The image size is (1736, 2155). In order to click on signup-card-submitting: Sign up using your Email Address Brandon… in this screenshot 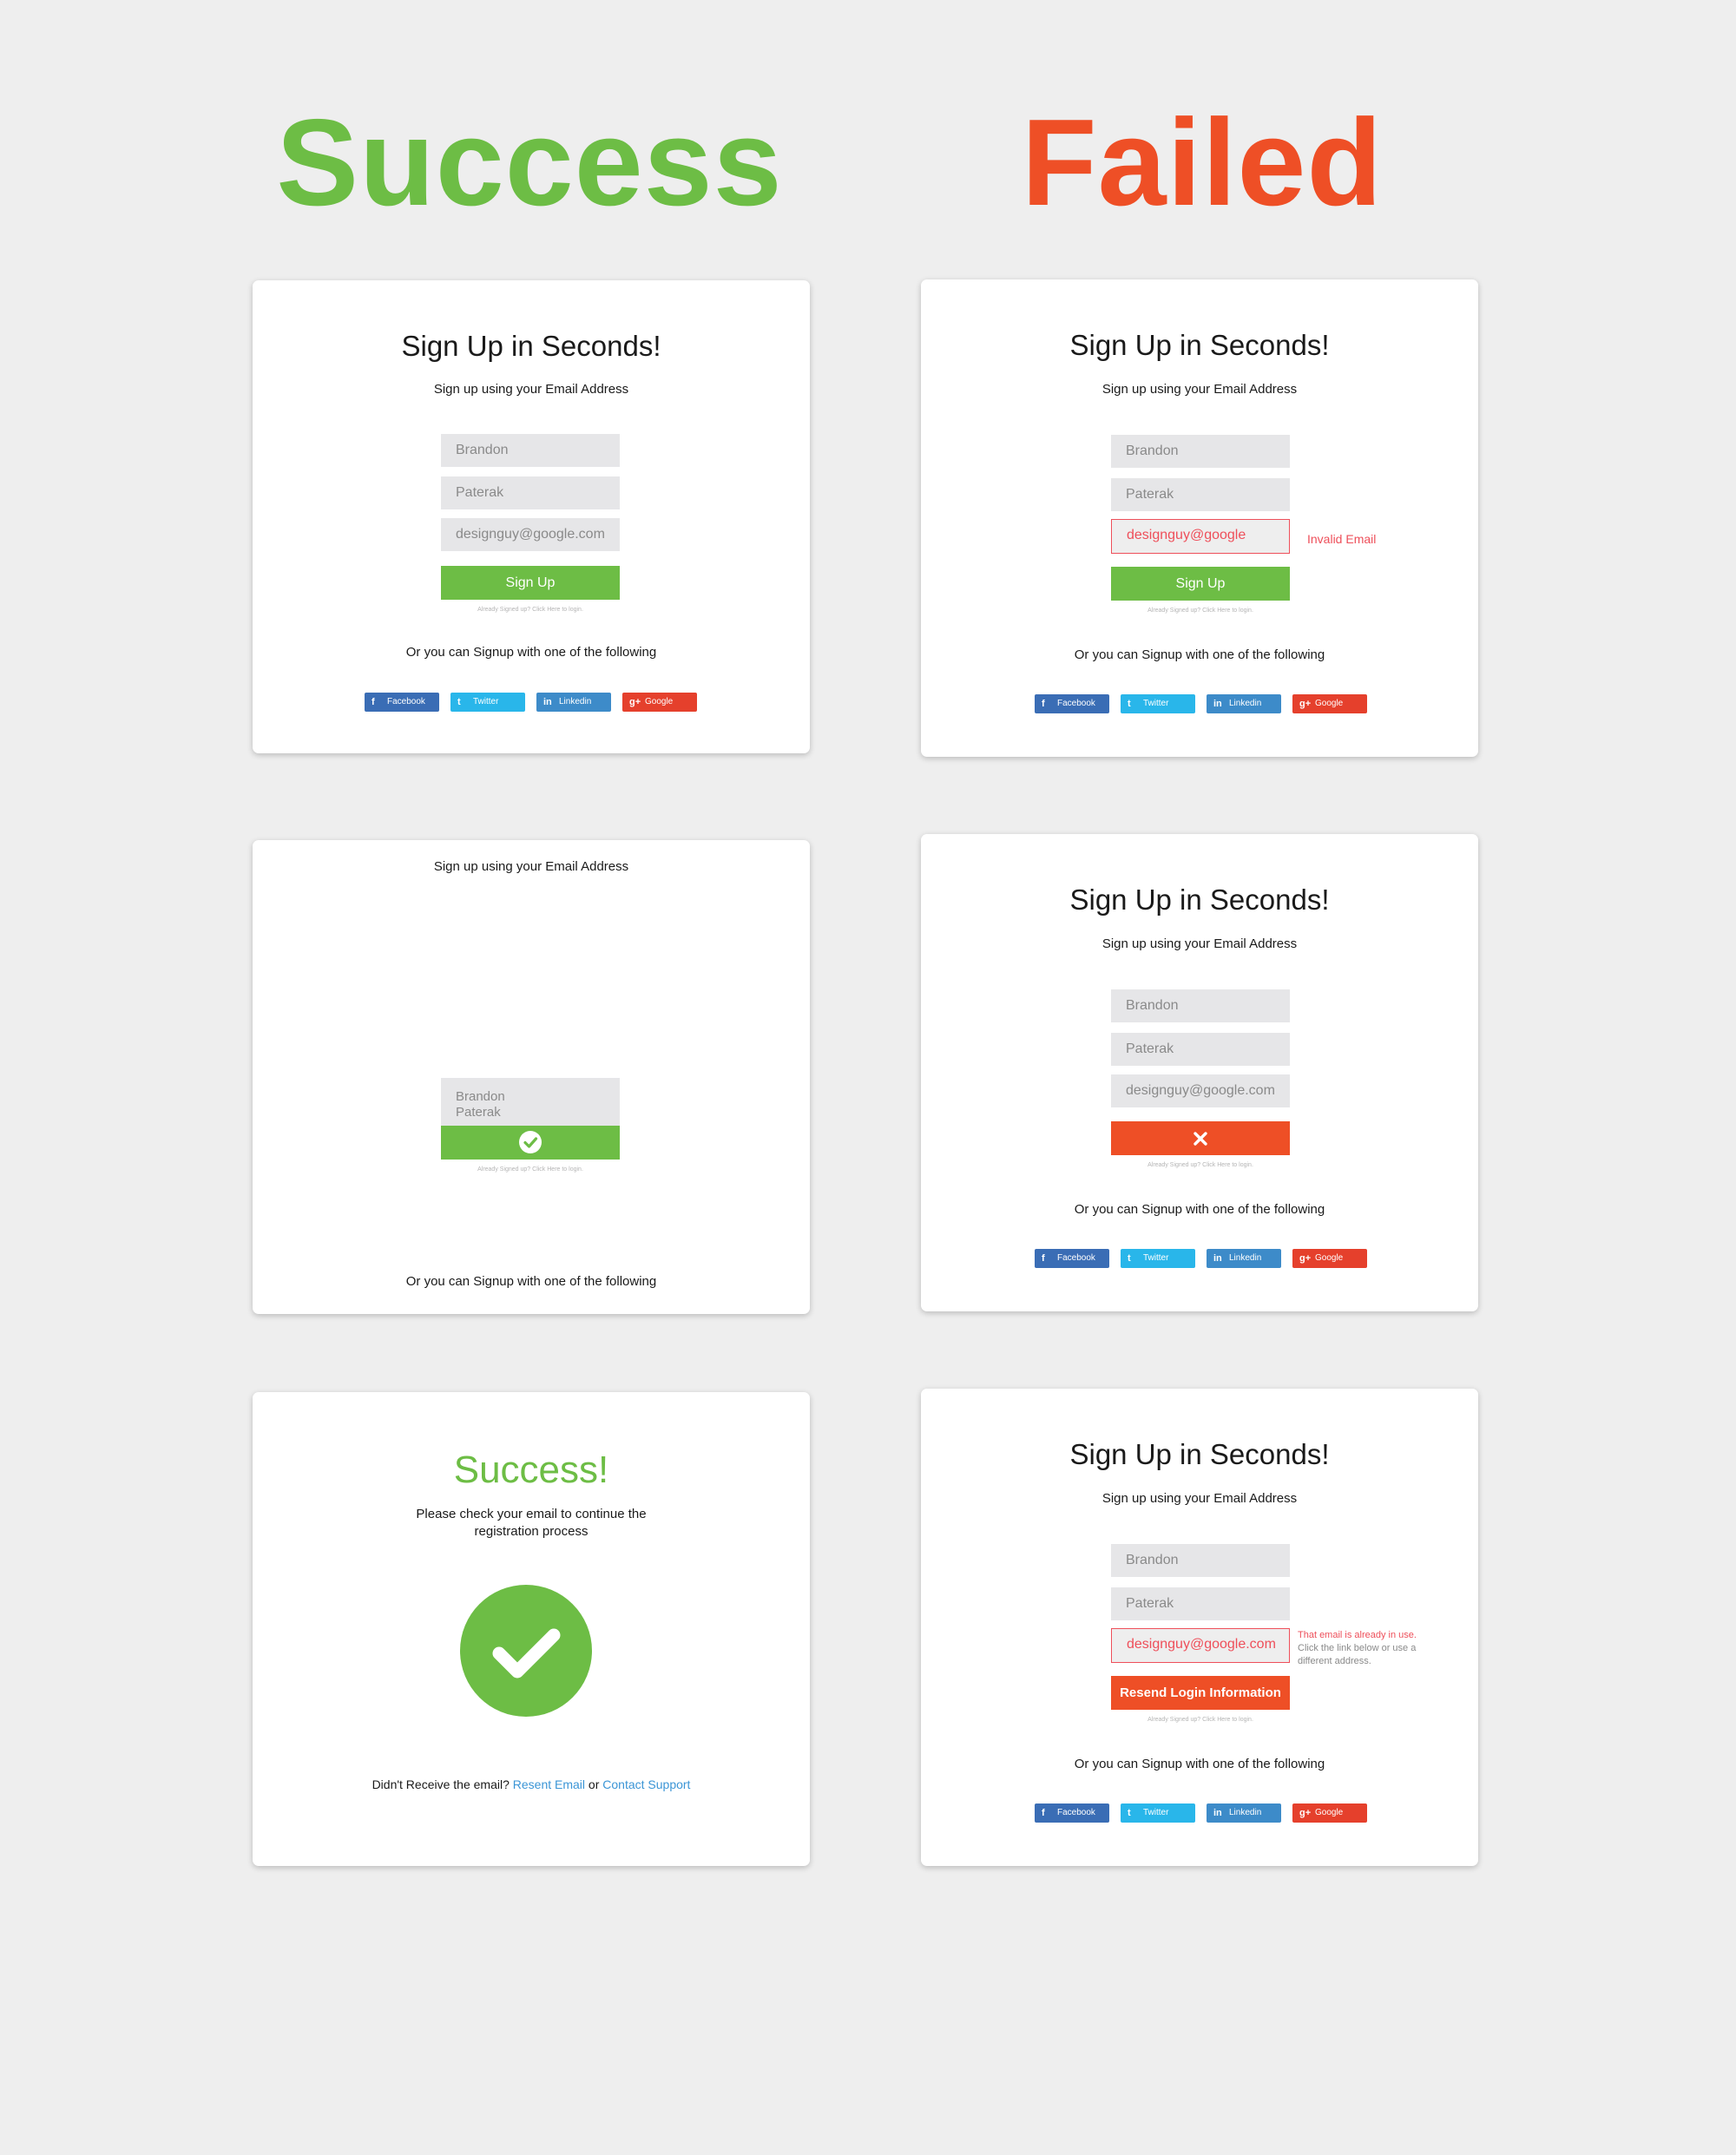, I will do `click(531, 1077)`.